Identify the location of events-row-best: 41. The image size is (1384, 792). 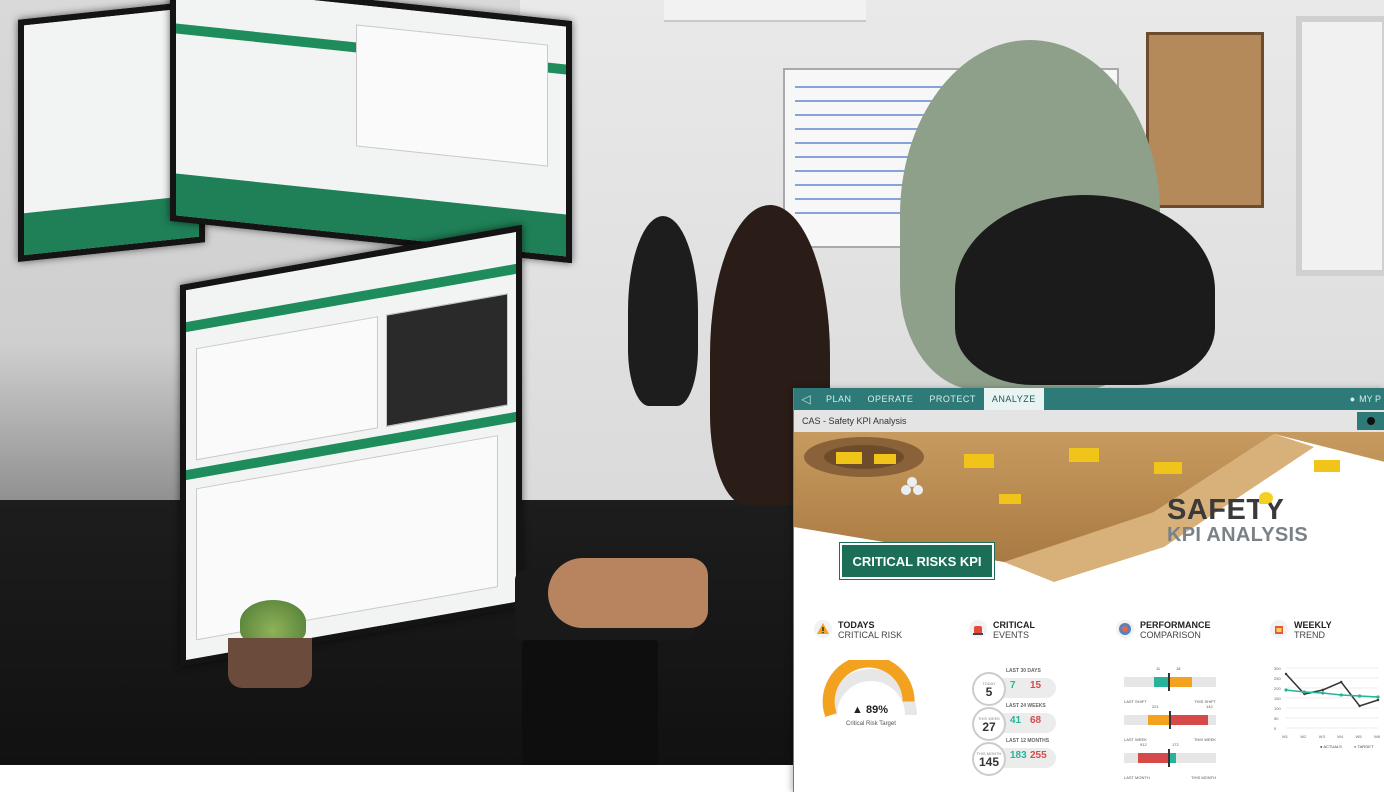
(1016, 720).